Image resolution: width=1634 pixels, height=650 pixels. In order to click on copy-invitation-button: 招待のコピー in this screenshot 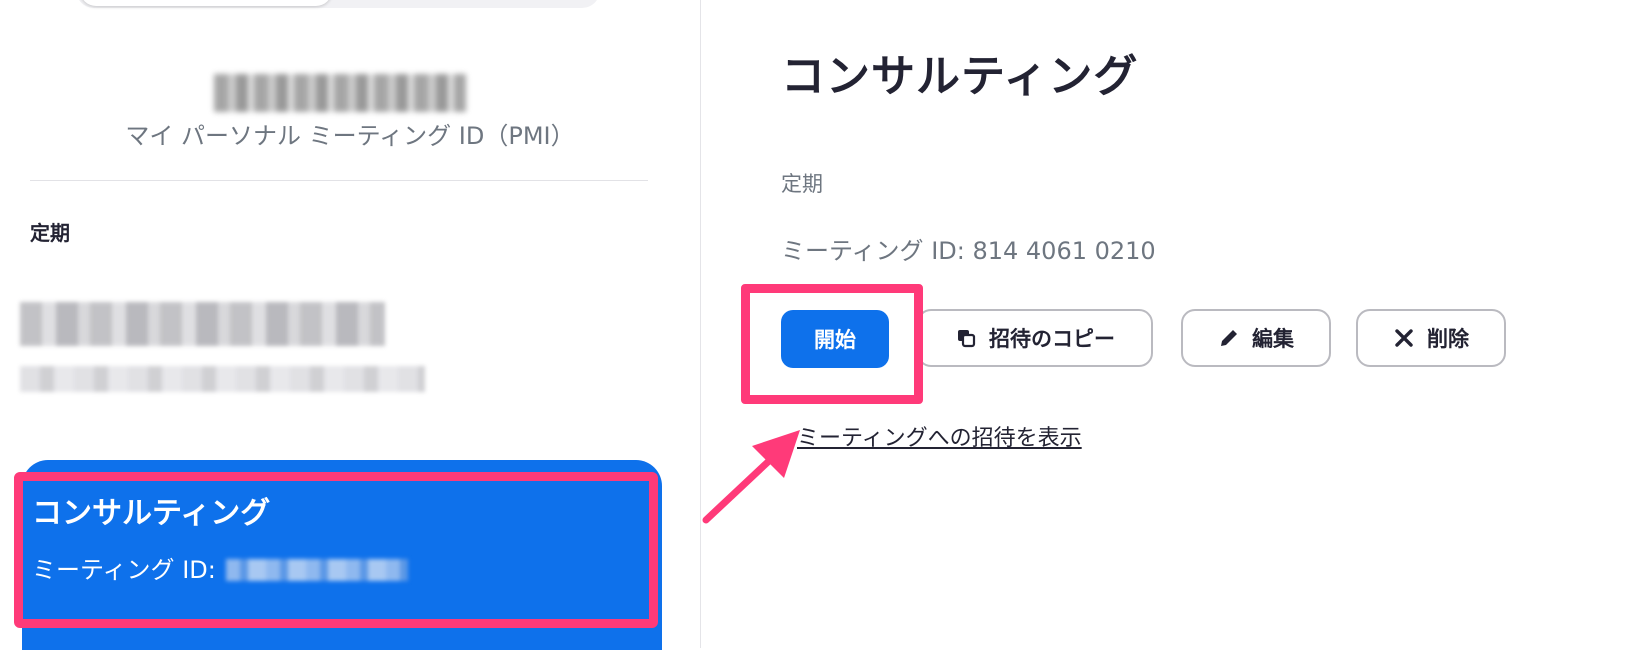, I will do `click(1035, 338)`.